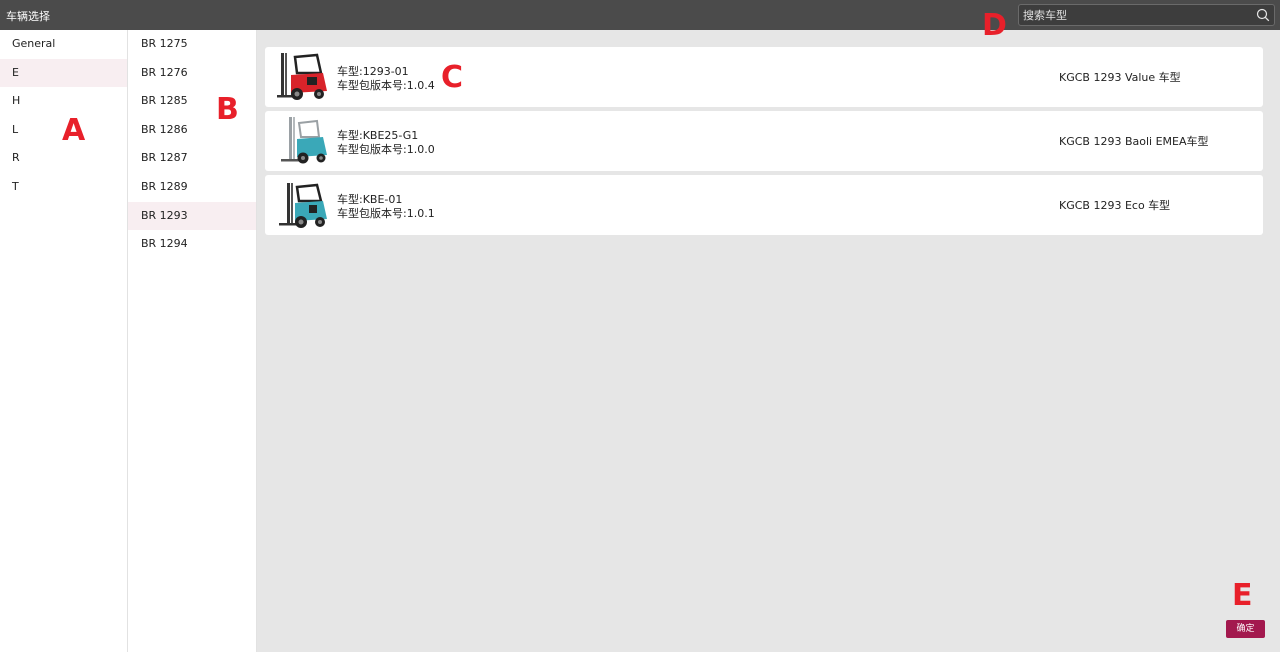 The width and height of the screenshot is (1280, 652). What do you see at coordinates (1138, 15) in the screenshot?
I see `search-input` at bounding box center [1138, 15].